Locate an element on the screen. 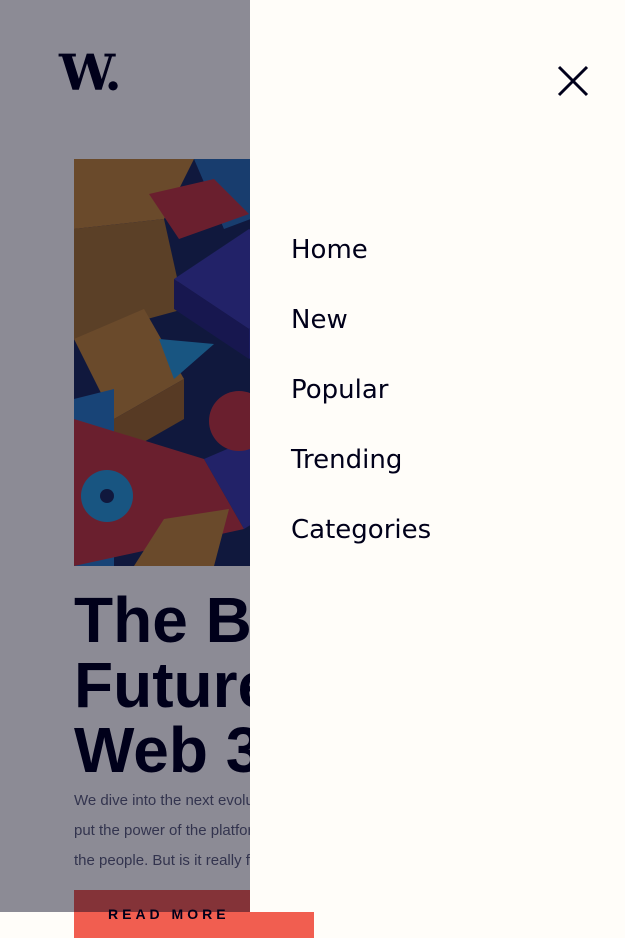 The width and height of the screenshot is (625, 938). close-menu-button is located at coordinates (573, 81).